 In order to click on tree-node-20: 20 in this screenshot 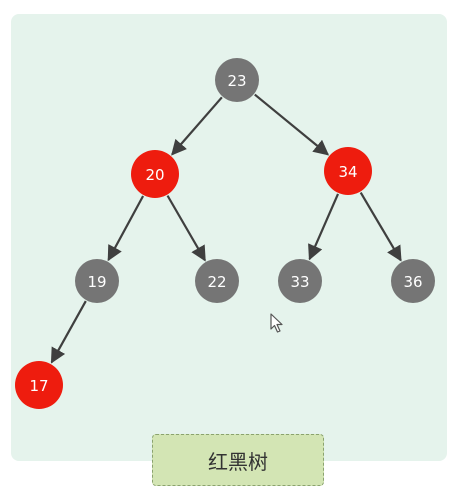, I will do `click(155, 174)`.